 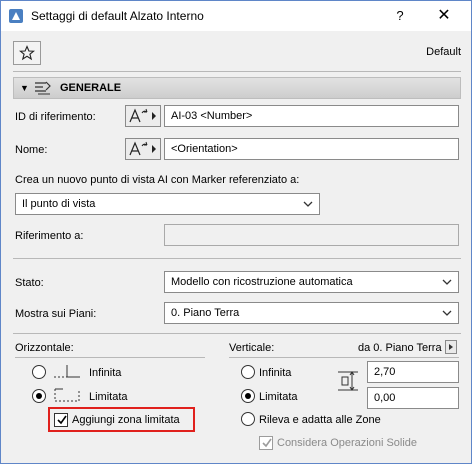 I want to click on horizontal-limited-label: Limitata, so click(x=108, y=397).